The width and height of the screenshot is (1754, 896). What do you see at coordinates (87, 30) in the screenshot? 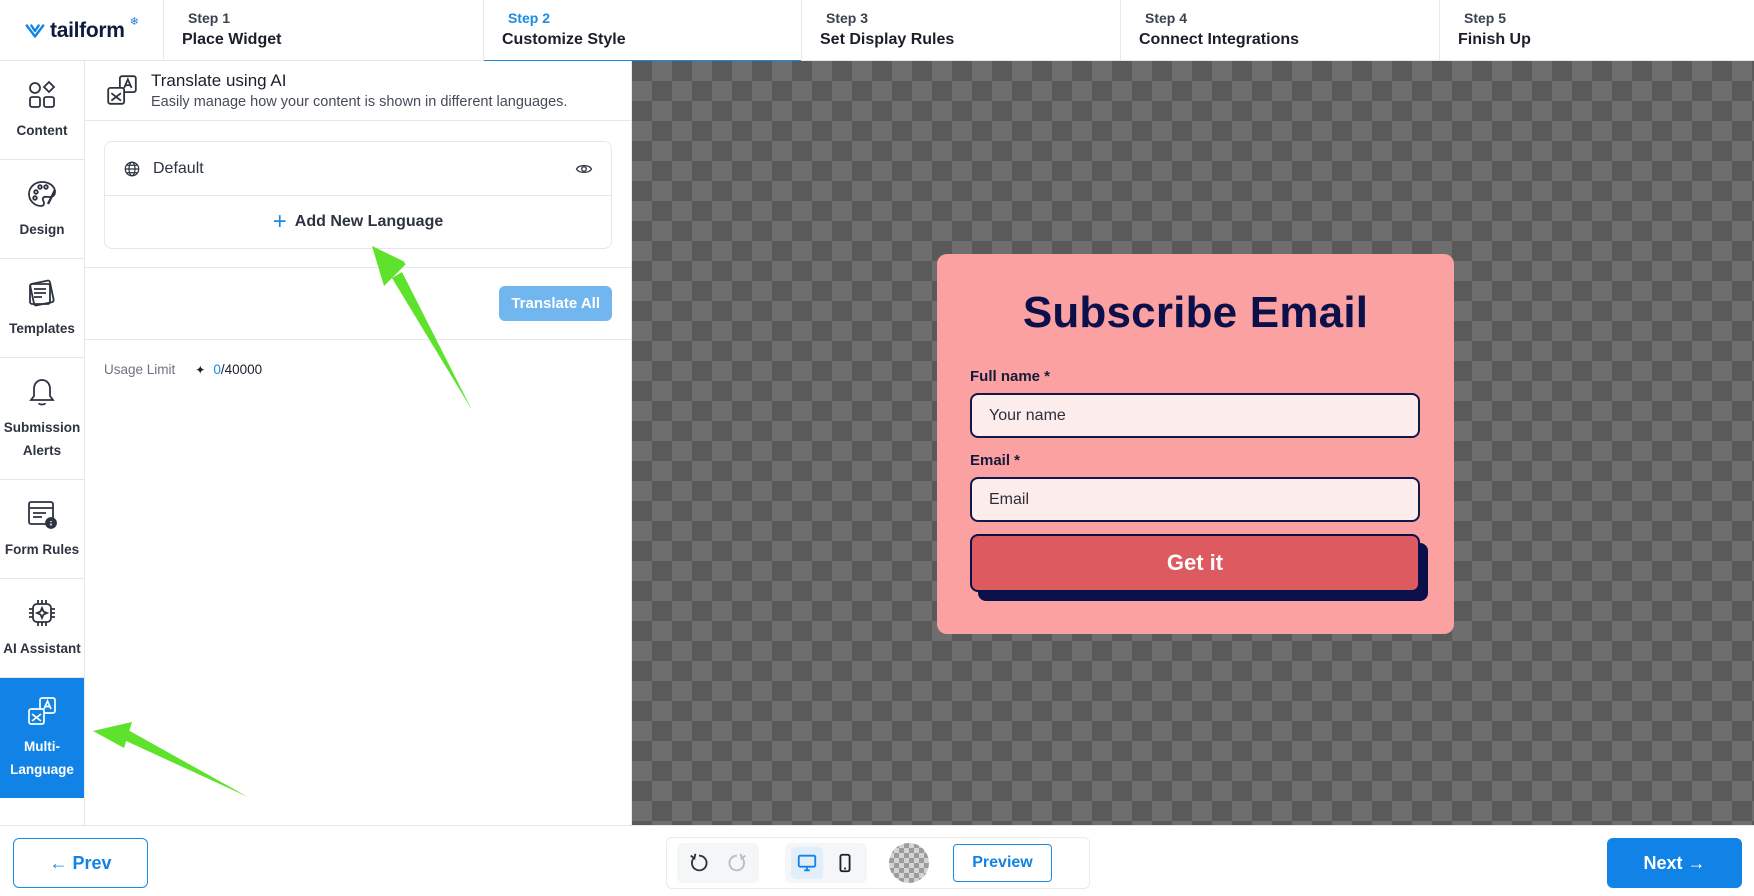
I see `logo-text: tailform` at bounding box center [87, 30].